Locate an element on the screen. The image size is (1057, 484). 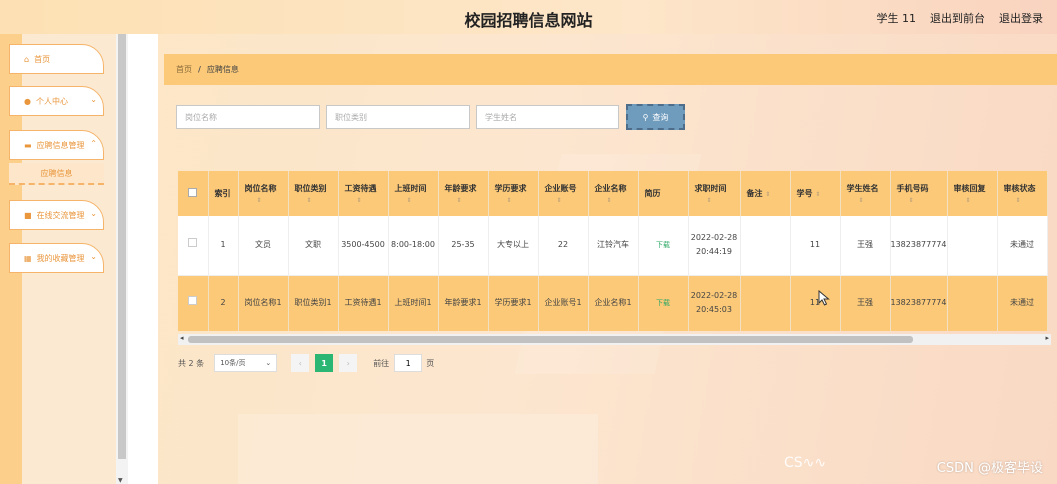
watermark-left: CS∿∿ is located at coordinates (805, 463).